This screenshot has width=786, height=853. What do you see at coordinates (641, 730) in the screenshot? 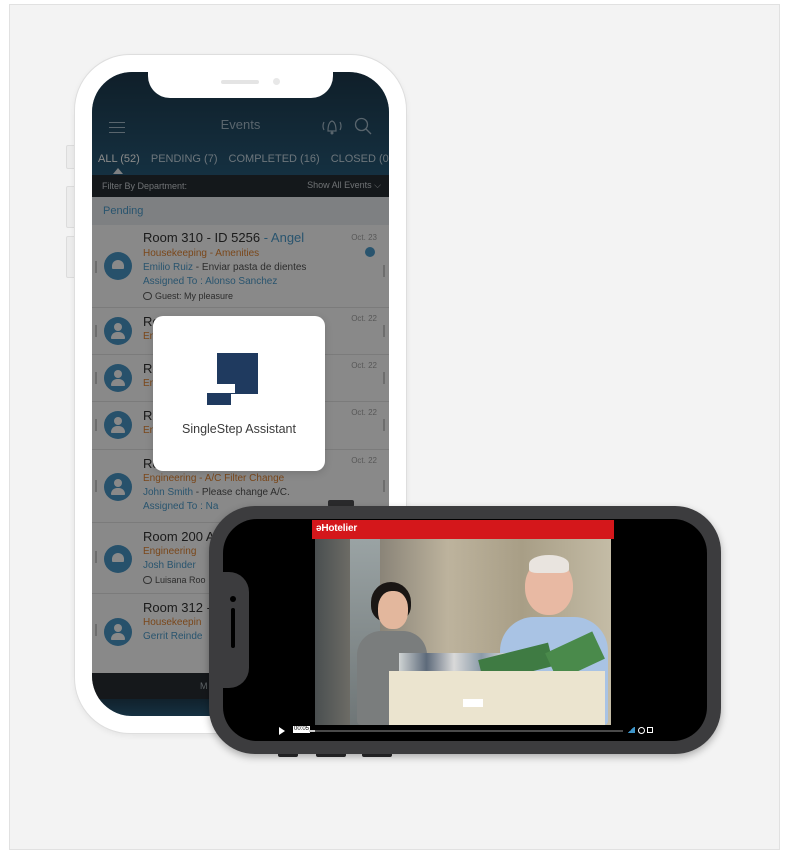
I see `gear-icon` at bounding box center [641, 730].